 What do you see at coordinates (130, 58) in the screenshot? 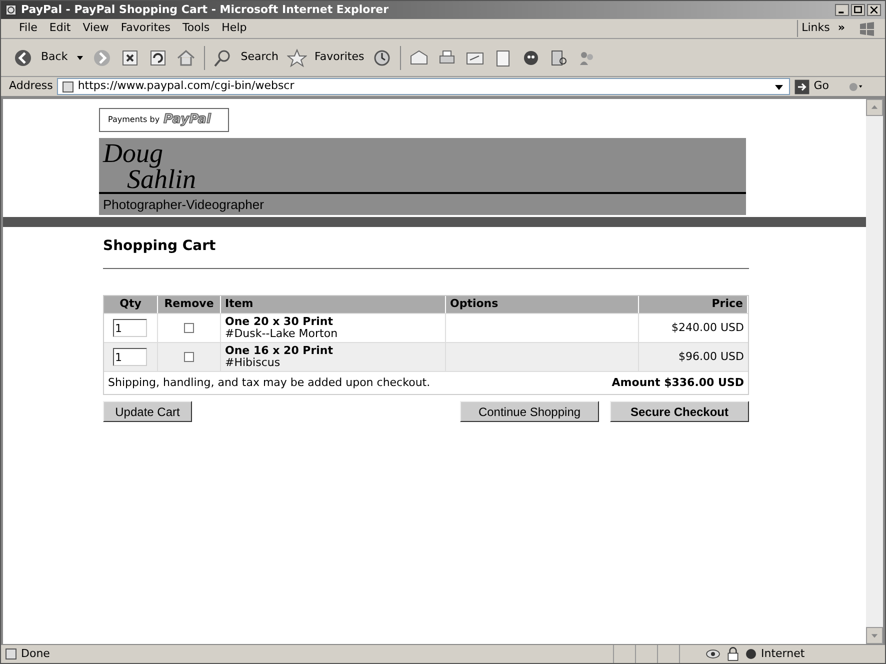
I see `stop-icon` at bounding box center [130, 58].